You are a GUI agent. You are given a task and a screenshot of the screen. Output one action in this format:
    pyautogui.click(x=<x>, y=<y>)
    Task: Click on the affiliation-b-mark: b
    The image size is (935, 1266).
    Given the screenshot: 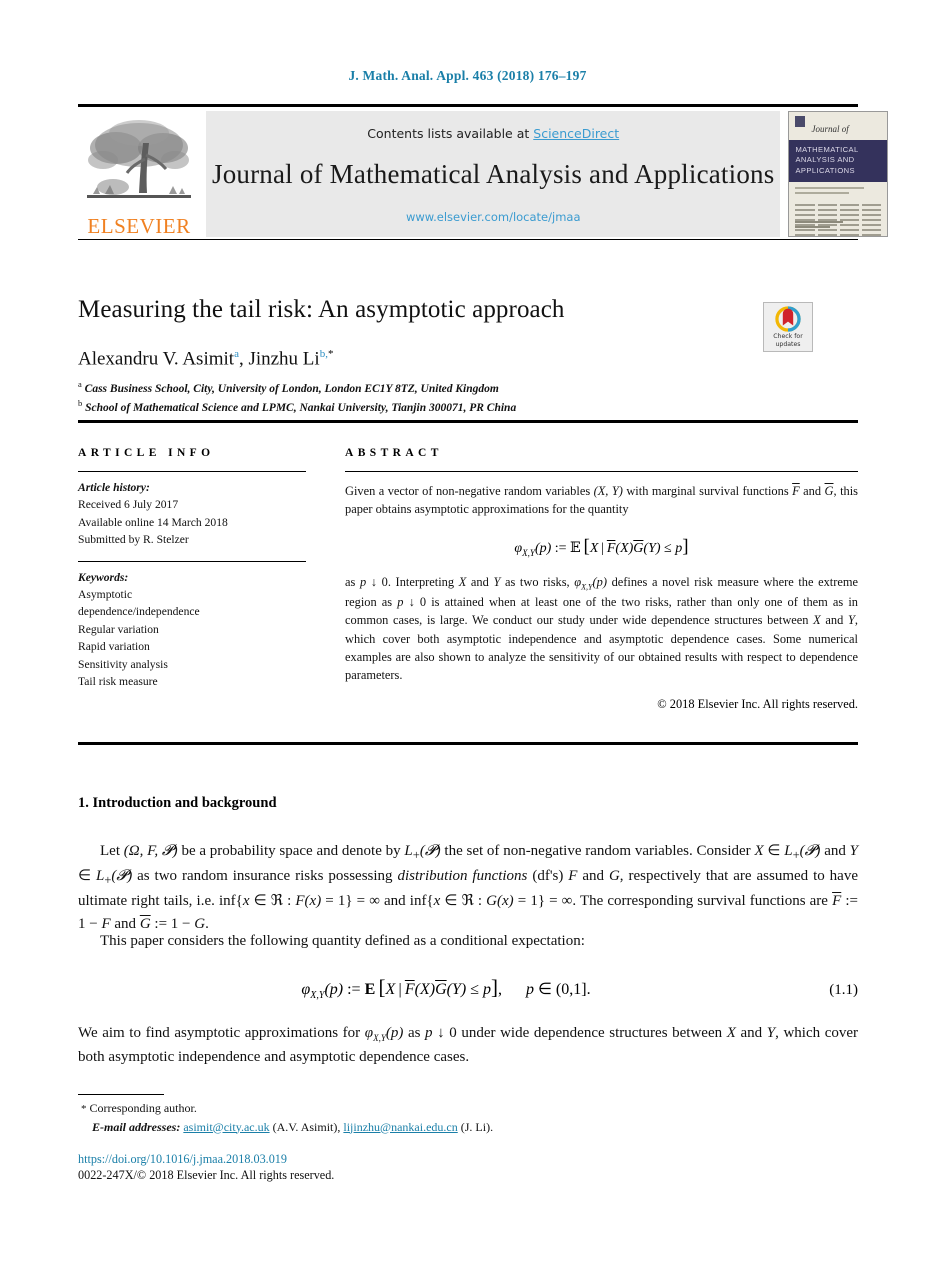 What is the action you would take?
    pyautogui.click(x=80, y=403)
    